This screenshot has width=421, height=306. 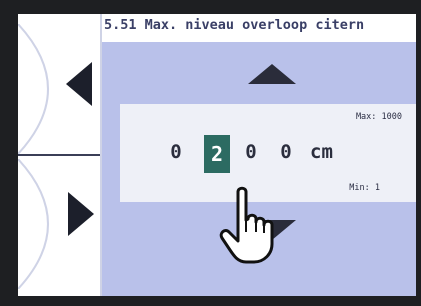 What do you see at coordinates (321, 152) in the screenshot?
I see `unit-label: cm` at bounding box center [321, 152].